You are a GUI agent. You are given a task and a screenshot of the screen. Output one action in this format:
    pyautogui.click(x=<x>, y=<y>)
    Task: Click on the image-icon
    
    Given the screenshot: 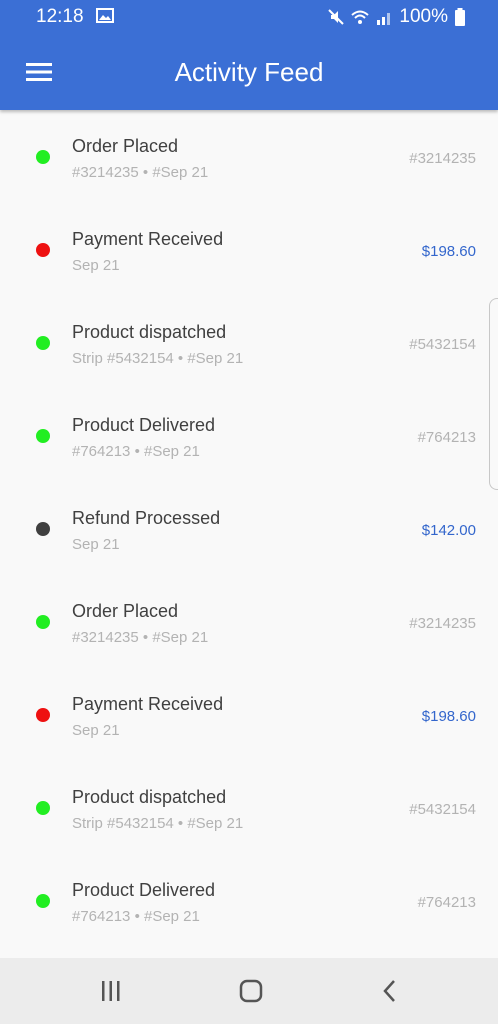 What is the action you would take?
    pyautogui.click(x=105, y=15)
    